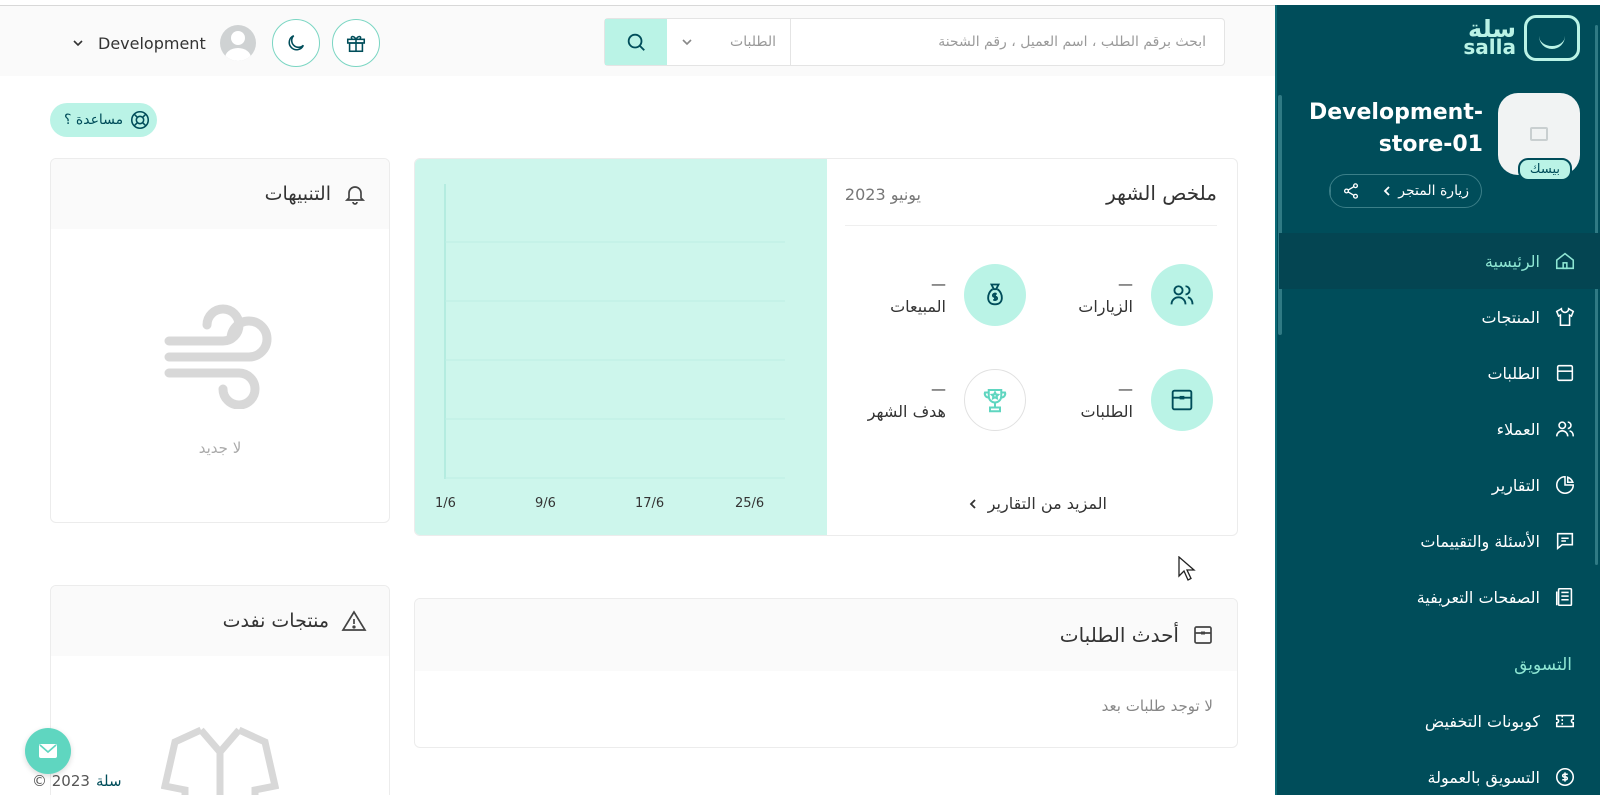  What do you see at coordinates (1552, 38) in the screenshot?
I see `logo-mark` at bounding box center [1552, 38].